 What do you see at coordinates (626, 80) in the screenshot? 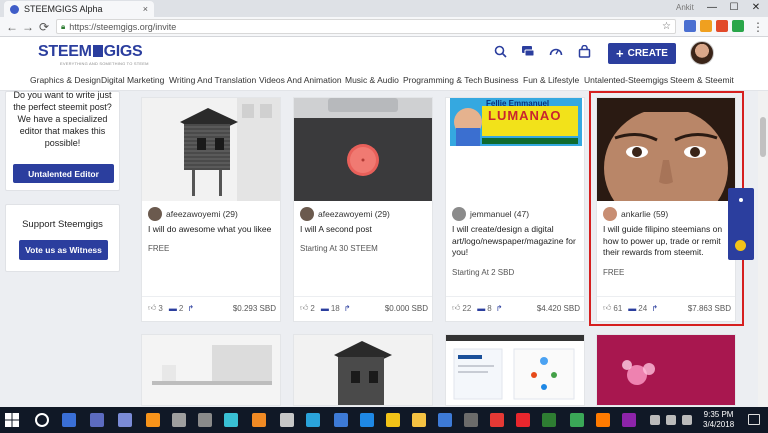
I see `category-untalented-steemgigs: Untalented-Steemgigs` at bounding box center [626, 80].